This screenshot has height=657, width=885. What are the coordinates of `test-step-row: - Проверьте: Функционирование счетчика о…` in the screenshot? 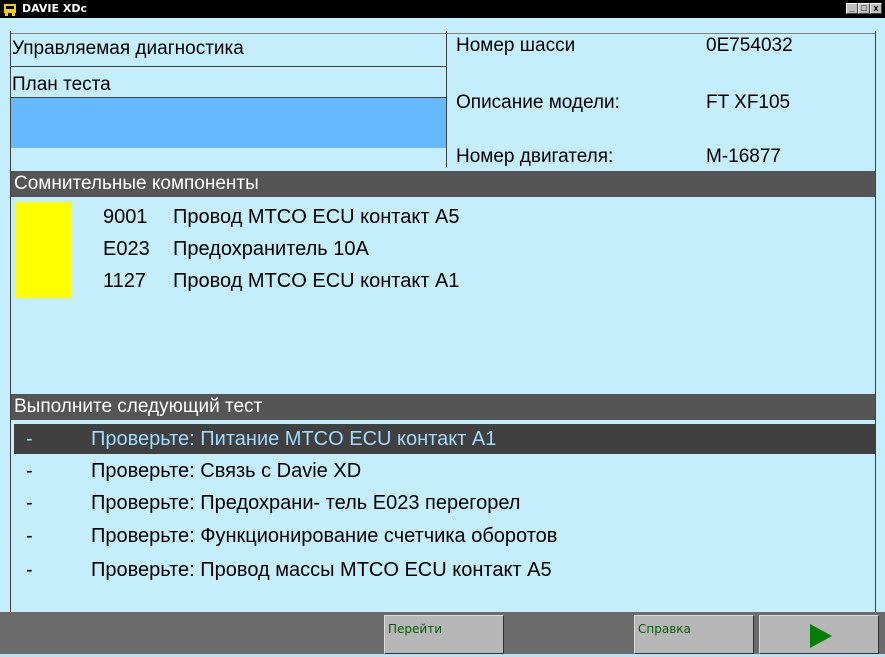 It's located at (444, 536).